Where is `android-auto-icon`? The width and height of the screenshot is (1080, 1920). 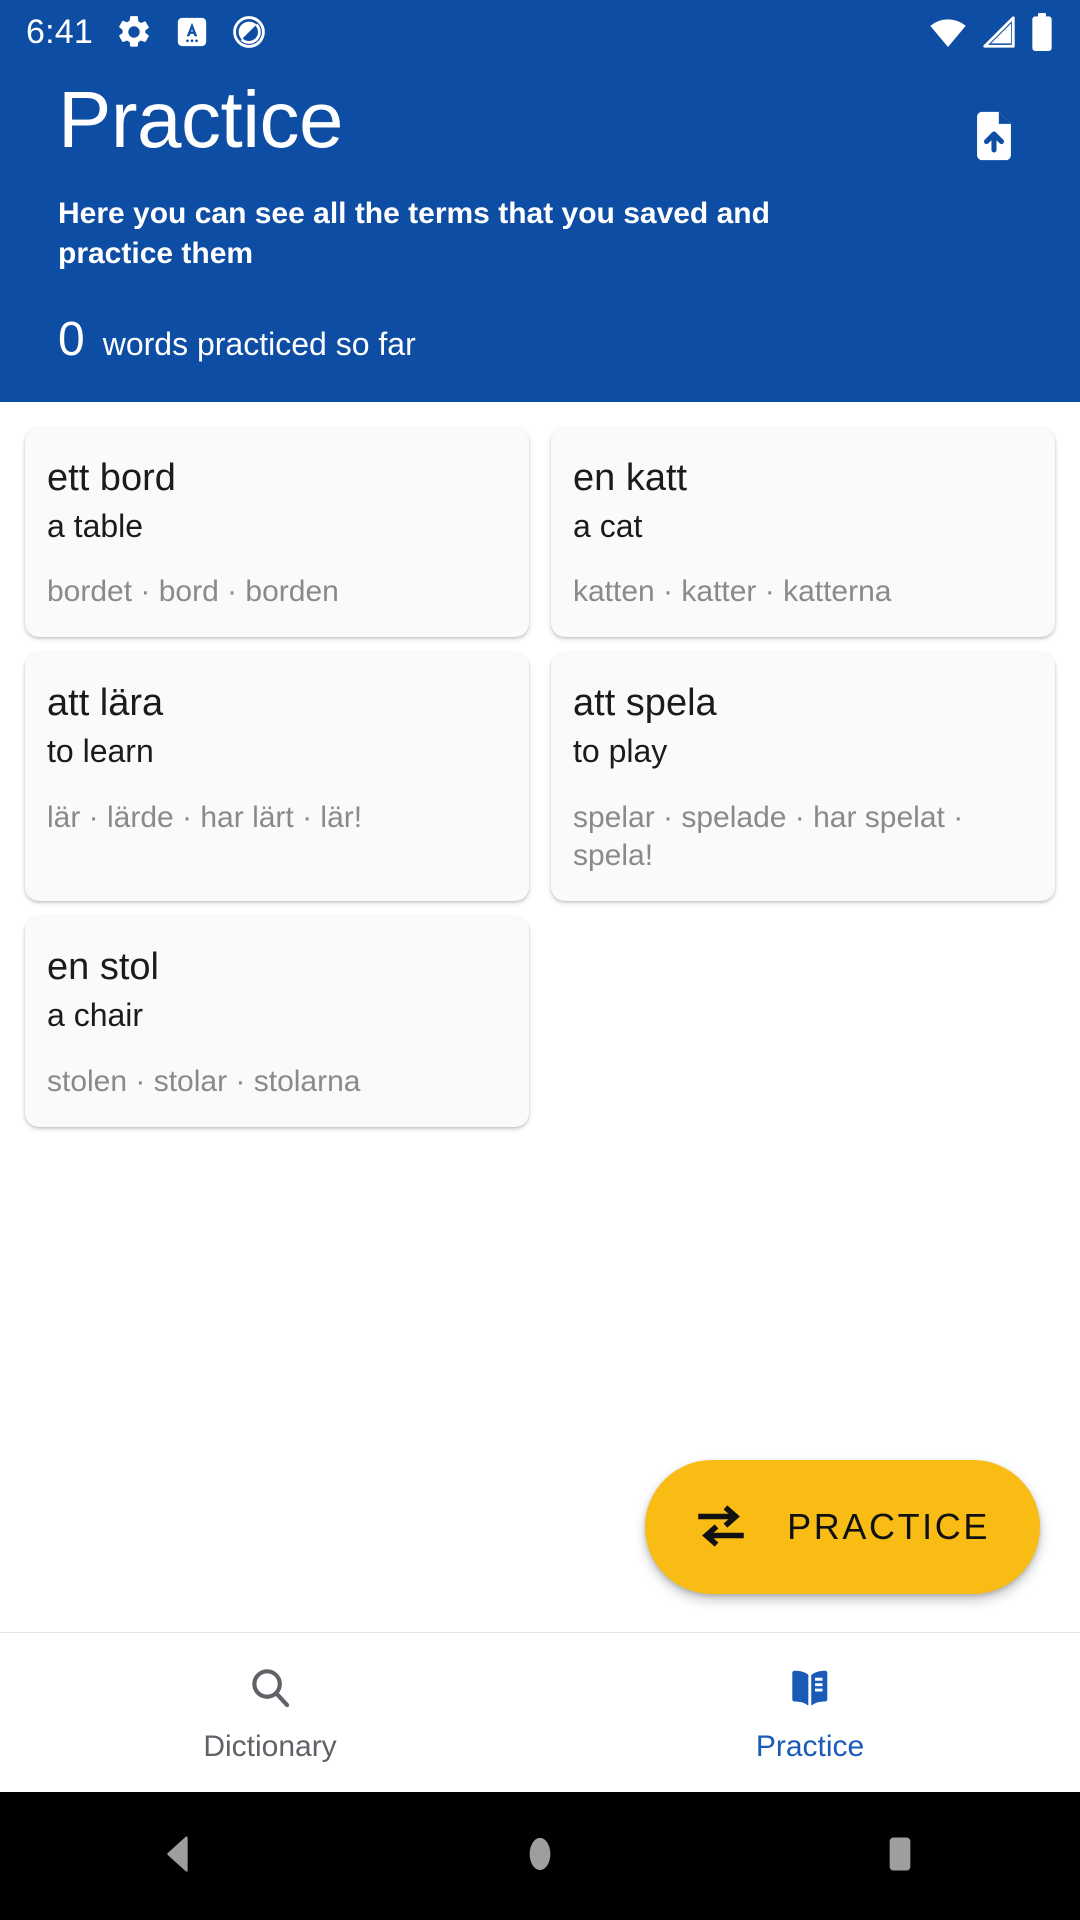 android-auto-icon is located at coordinates (192, 32).